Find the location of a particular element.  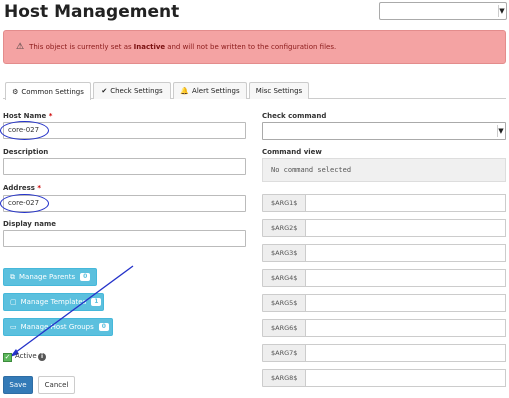

arg-label: $ARG1$ is located at coordinates (284, 203).